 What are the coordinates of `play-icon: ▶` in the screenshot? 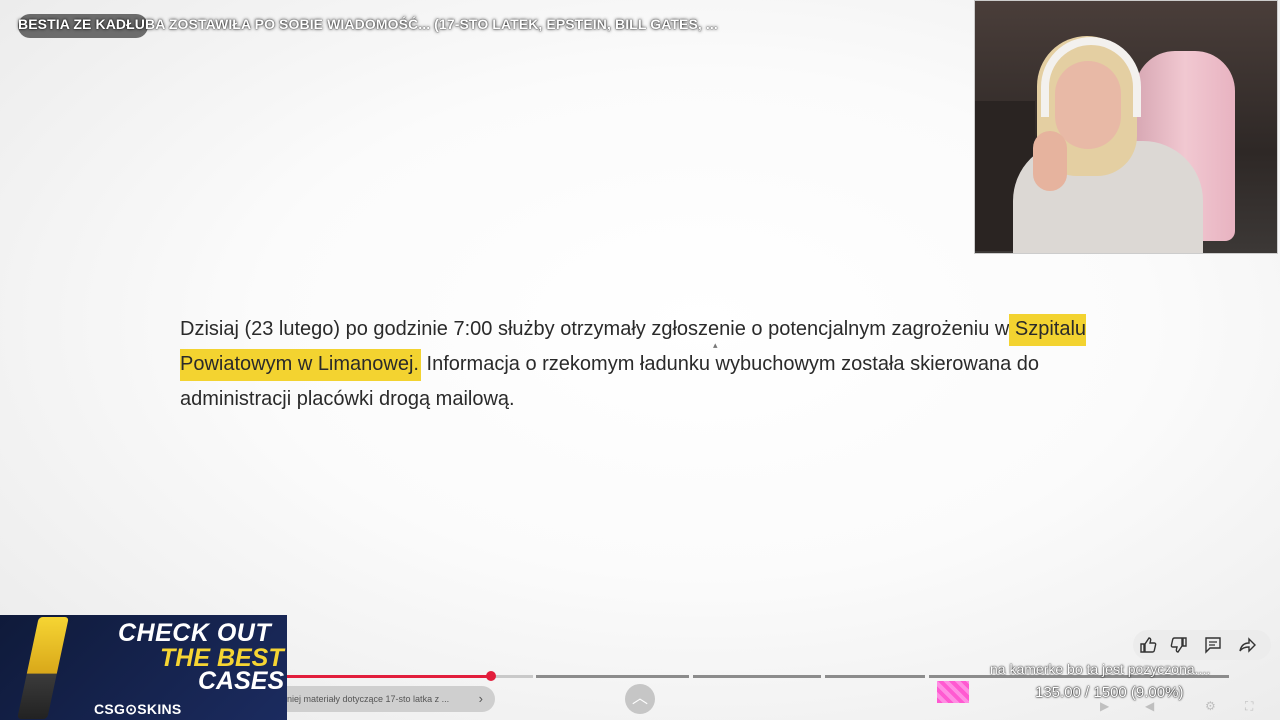 It's located at (1104, 706).